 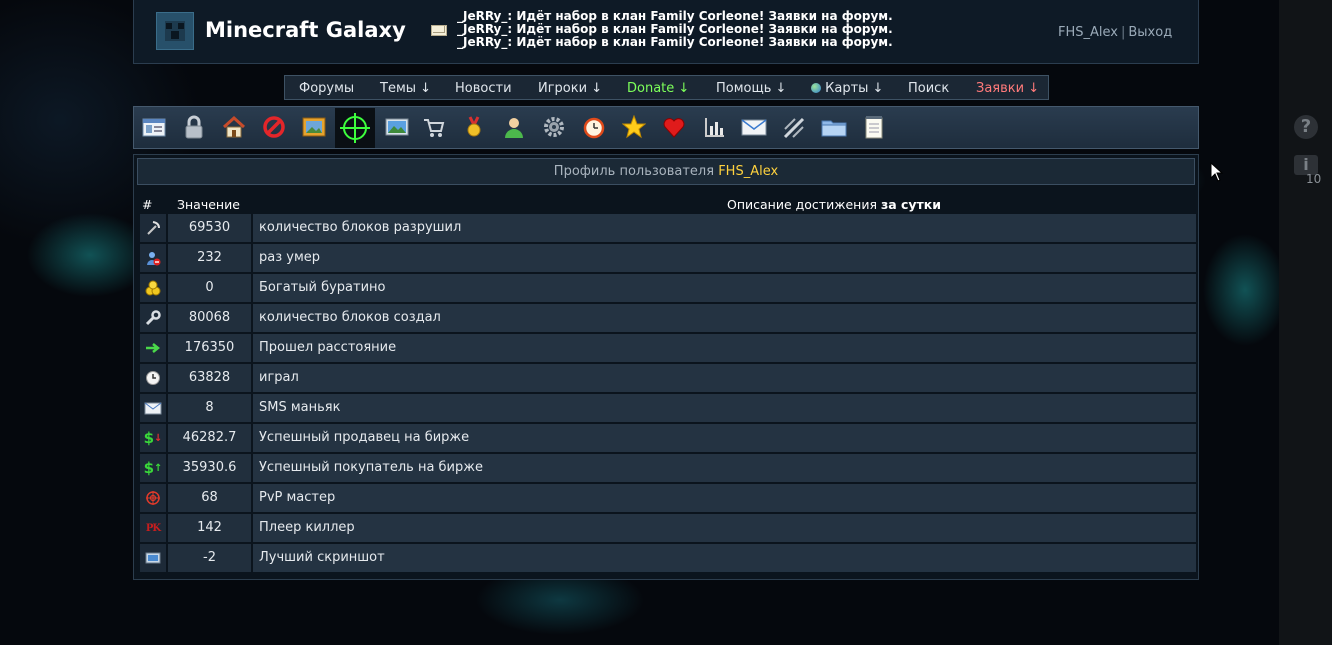 I want to click on table-row: 68 PvP мастер, so click(x=668, y=498).